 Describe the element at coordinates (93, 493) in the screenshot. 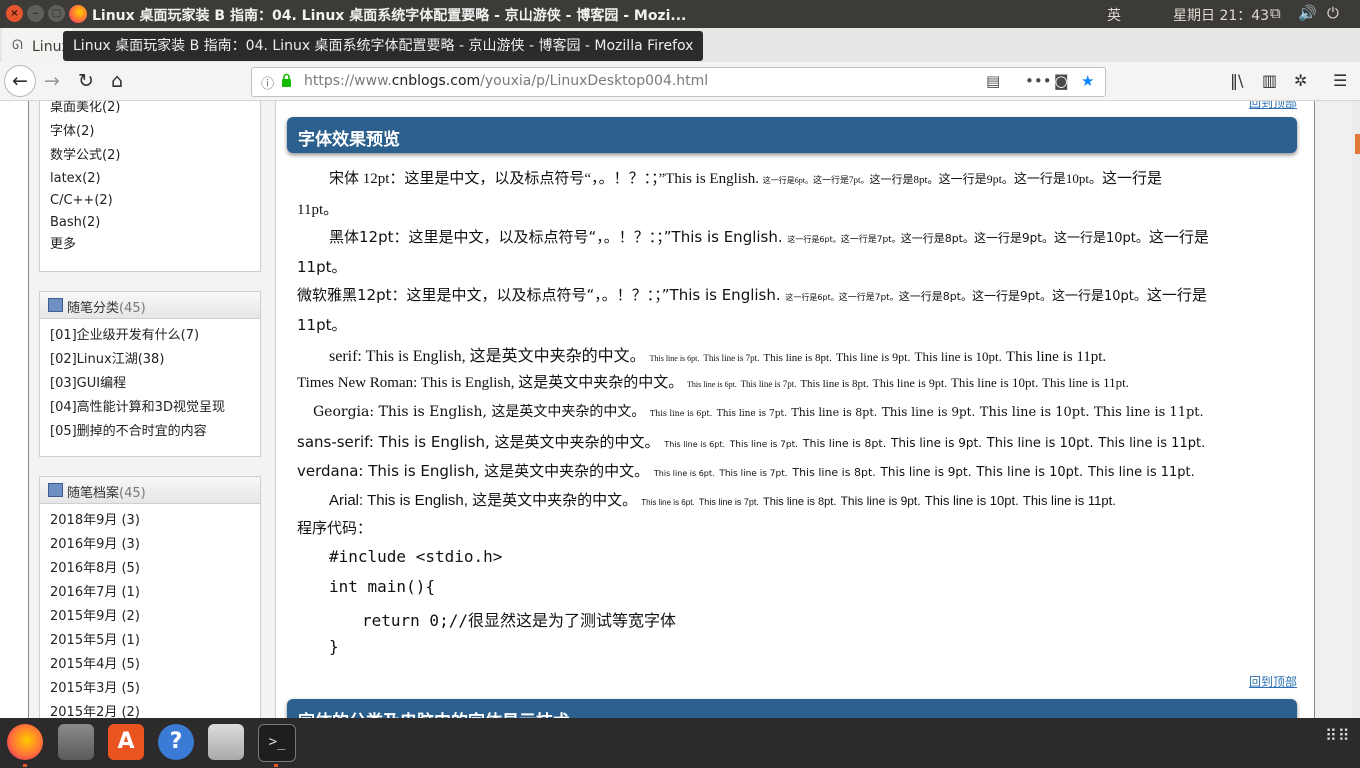

I see `archive-title: 随笔档案` at that location.